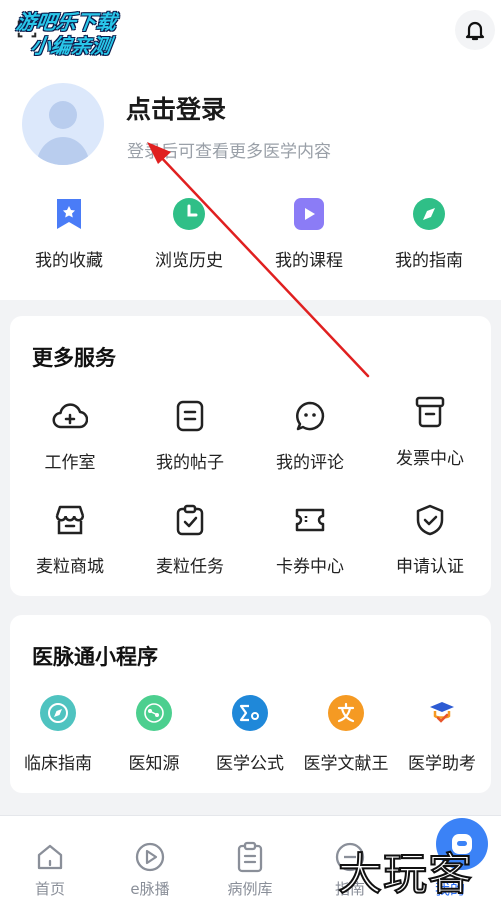  What do you see at coordinates (74, 358) in the screenshot?
I see `more-services-title: 更多服务` at bounding box center [74, 358].